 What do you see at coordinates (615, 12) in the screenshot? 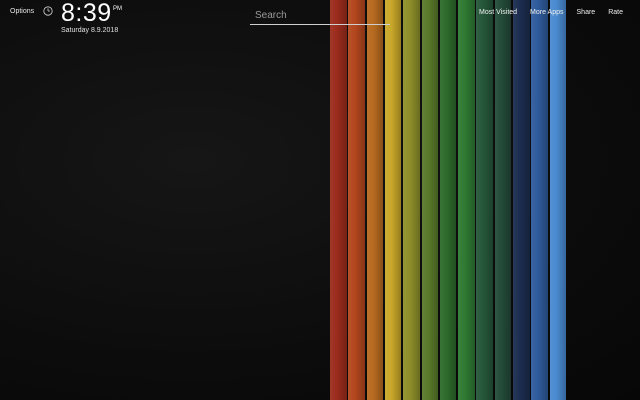
I see `rate-link: Rate` at bounding box center [615, 12].